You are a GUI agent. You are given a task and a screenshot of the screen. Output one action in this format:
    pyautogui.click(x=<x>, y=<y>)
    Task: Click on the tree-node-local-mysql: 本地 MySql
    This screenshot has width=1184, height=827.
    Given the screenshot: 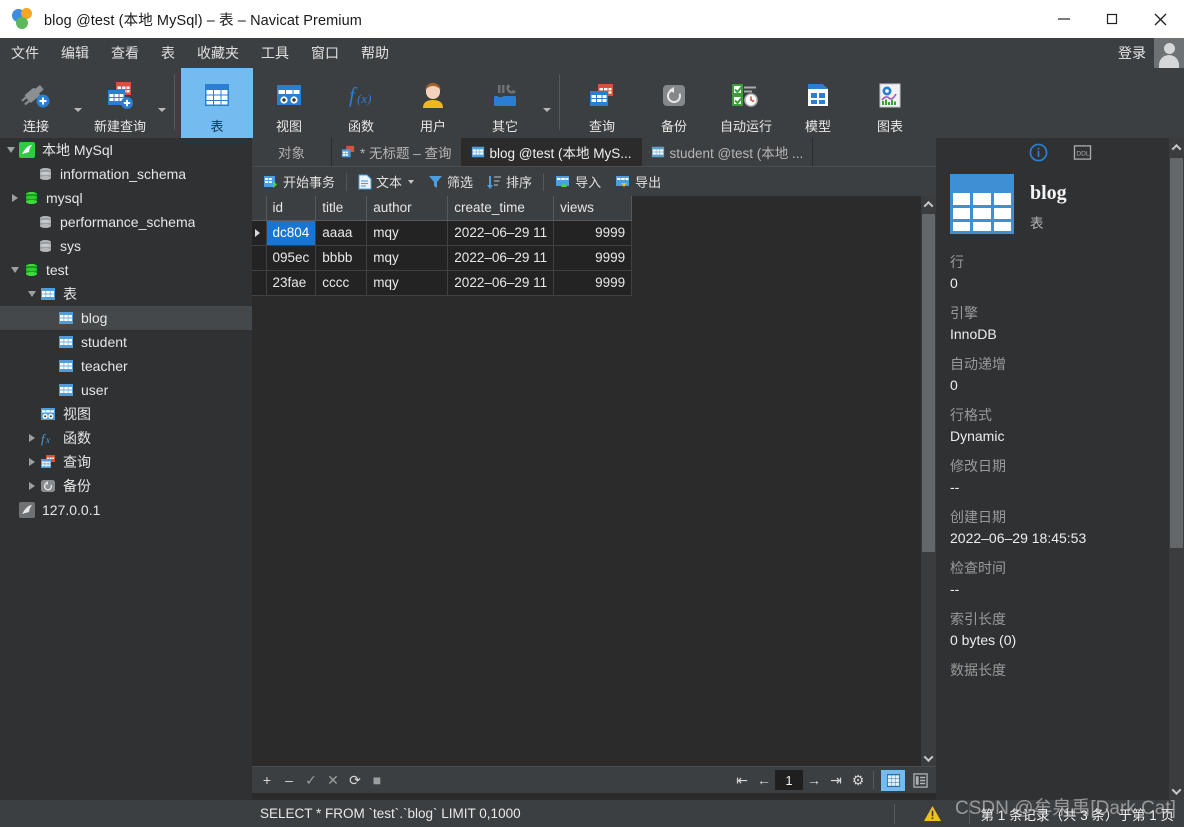 What is the action you would take?
    pyautogui.click(x=126, y=150)
    